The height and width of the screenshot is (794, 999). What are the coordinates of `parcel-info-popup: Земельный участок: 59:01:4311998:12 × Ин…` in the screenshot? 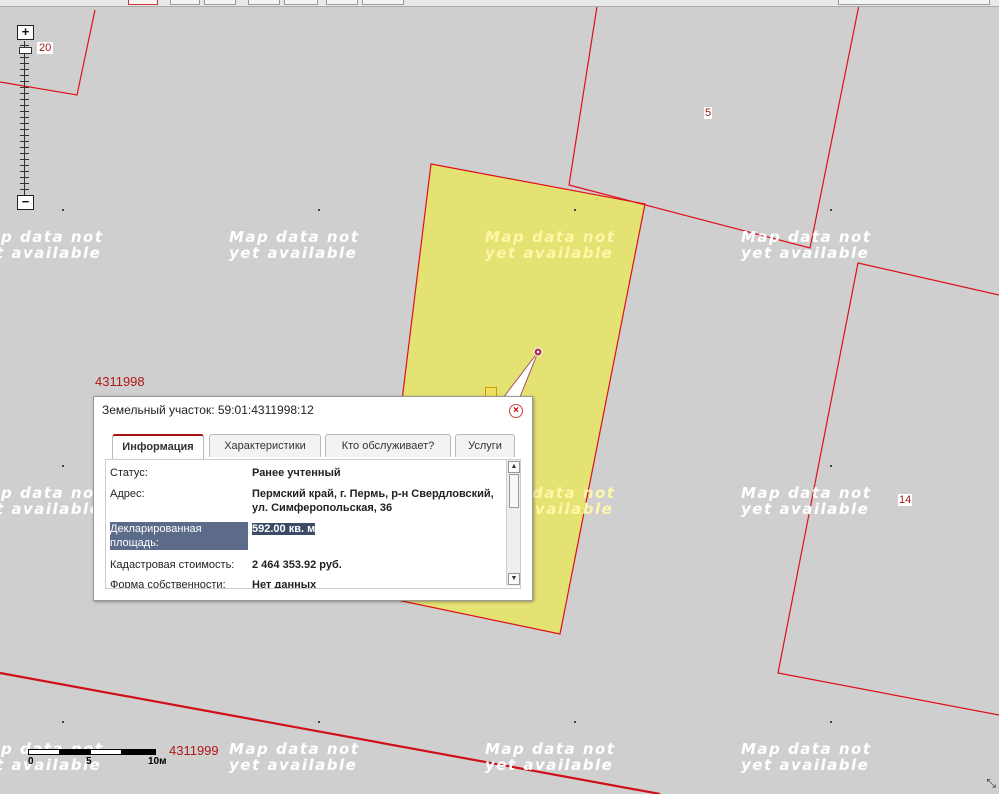 It's located at (313, 498).